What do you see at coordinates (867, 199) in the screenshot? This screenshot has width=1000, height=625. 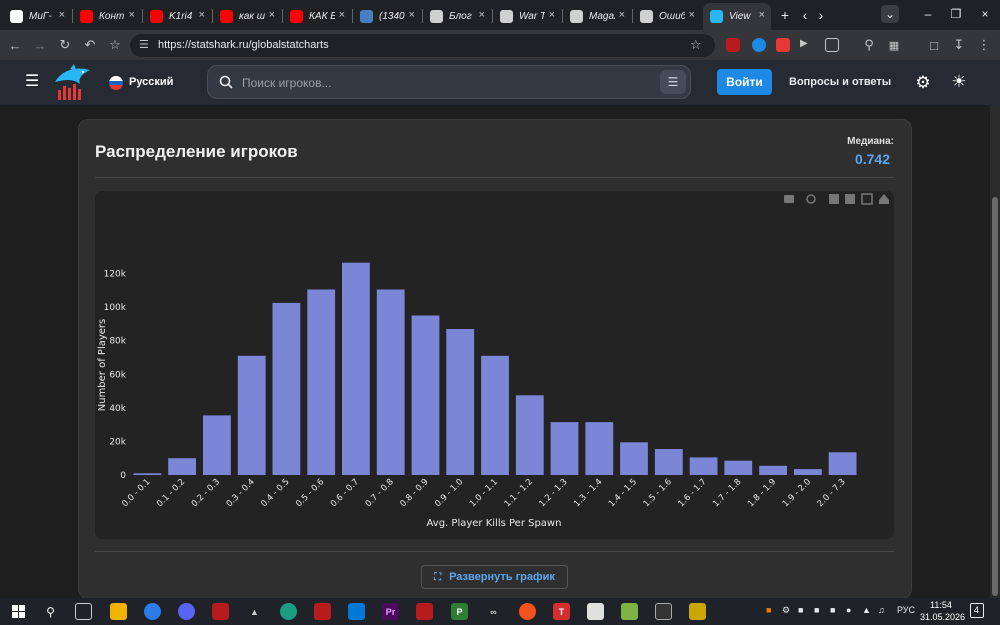 I see `autoscale-icon` at bounding box center [867, 199].